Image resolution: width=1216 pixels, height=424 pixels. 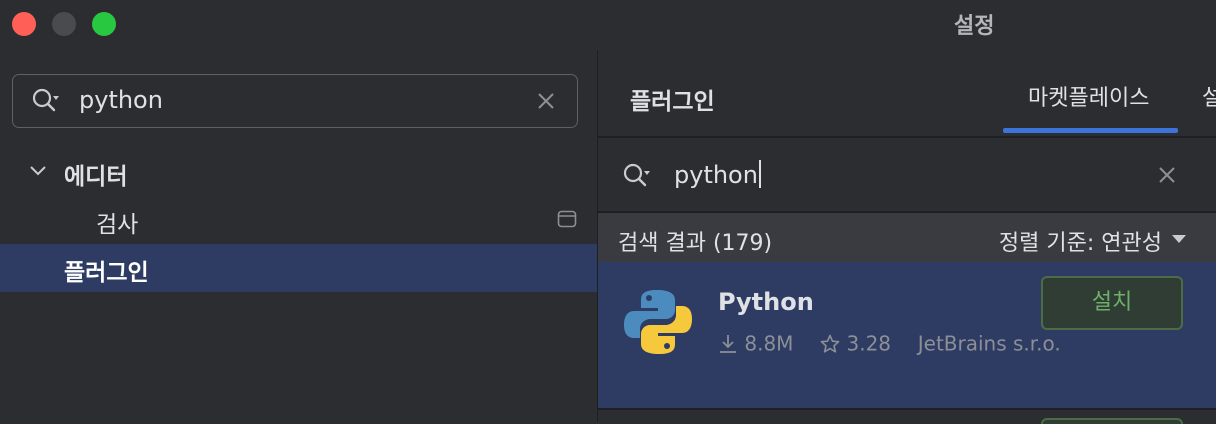 What do you see at coordinates (672, 102) in the screenshot?
I see `page-title: 플러그인` at bounding box center [672, 102].